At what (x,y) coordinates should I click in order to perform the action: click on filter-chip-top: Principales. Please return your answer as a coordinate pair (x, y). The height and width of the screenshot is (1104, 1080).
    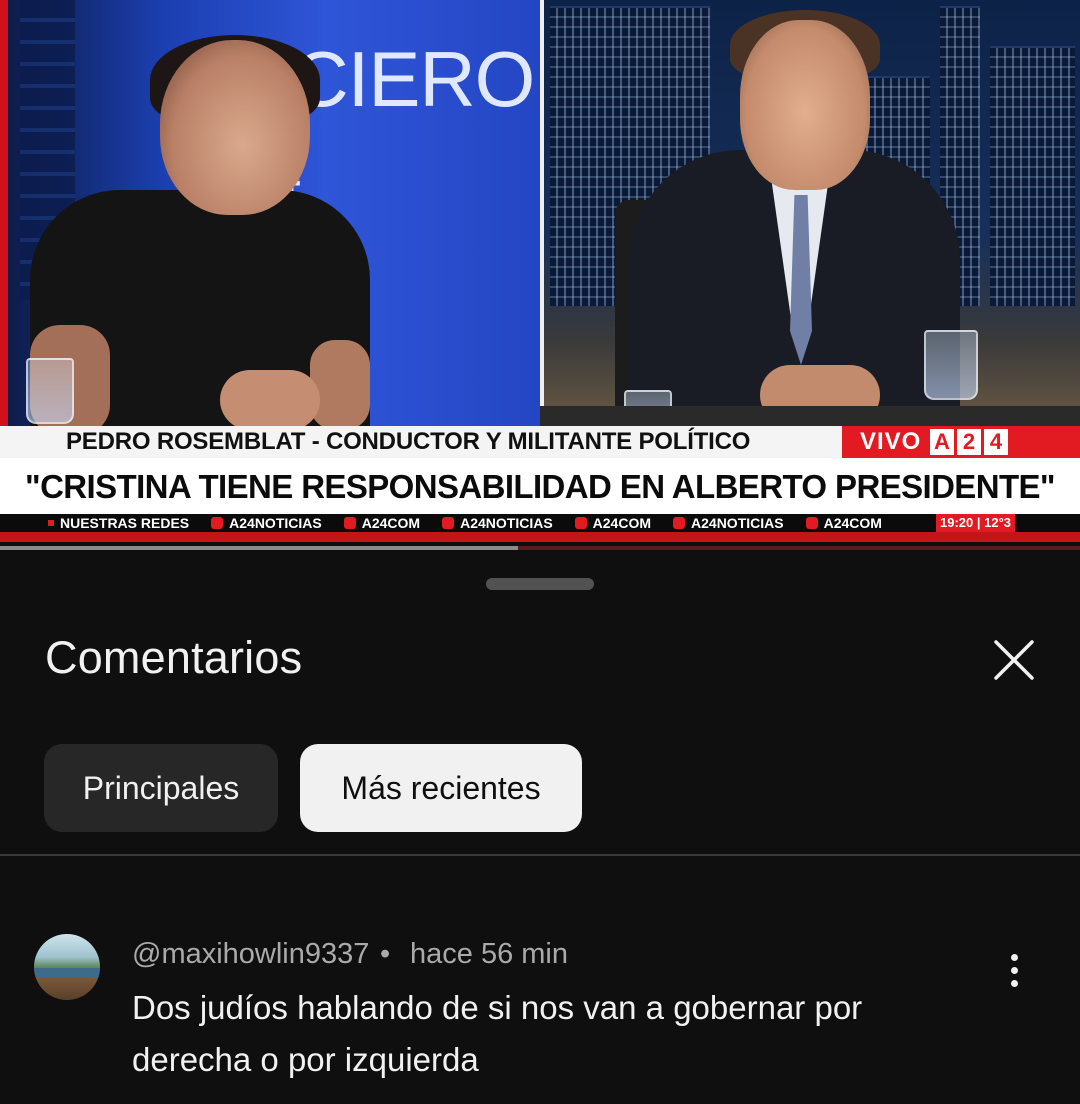
    Looking at the image, I should click on (161, 788).